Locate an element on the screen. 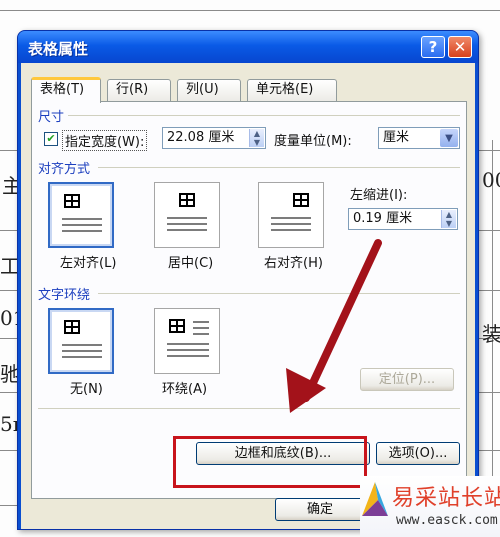 The width and height of the screenshot is (500, 537). align-right-option is located at coordinates (291, 215).